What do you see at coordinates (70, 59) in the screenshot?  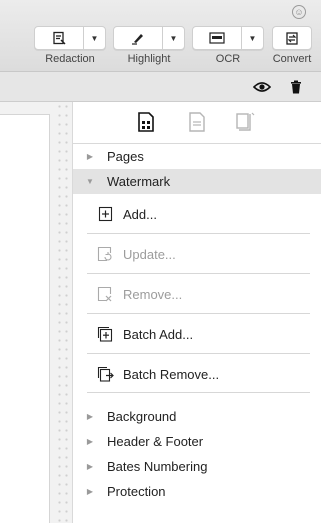 I see `redaction-label: Redaction` at bounding box center [70, 59].